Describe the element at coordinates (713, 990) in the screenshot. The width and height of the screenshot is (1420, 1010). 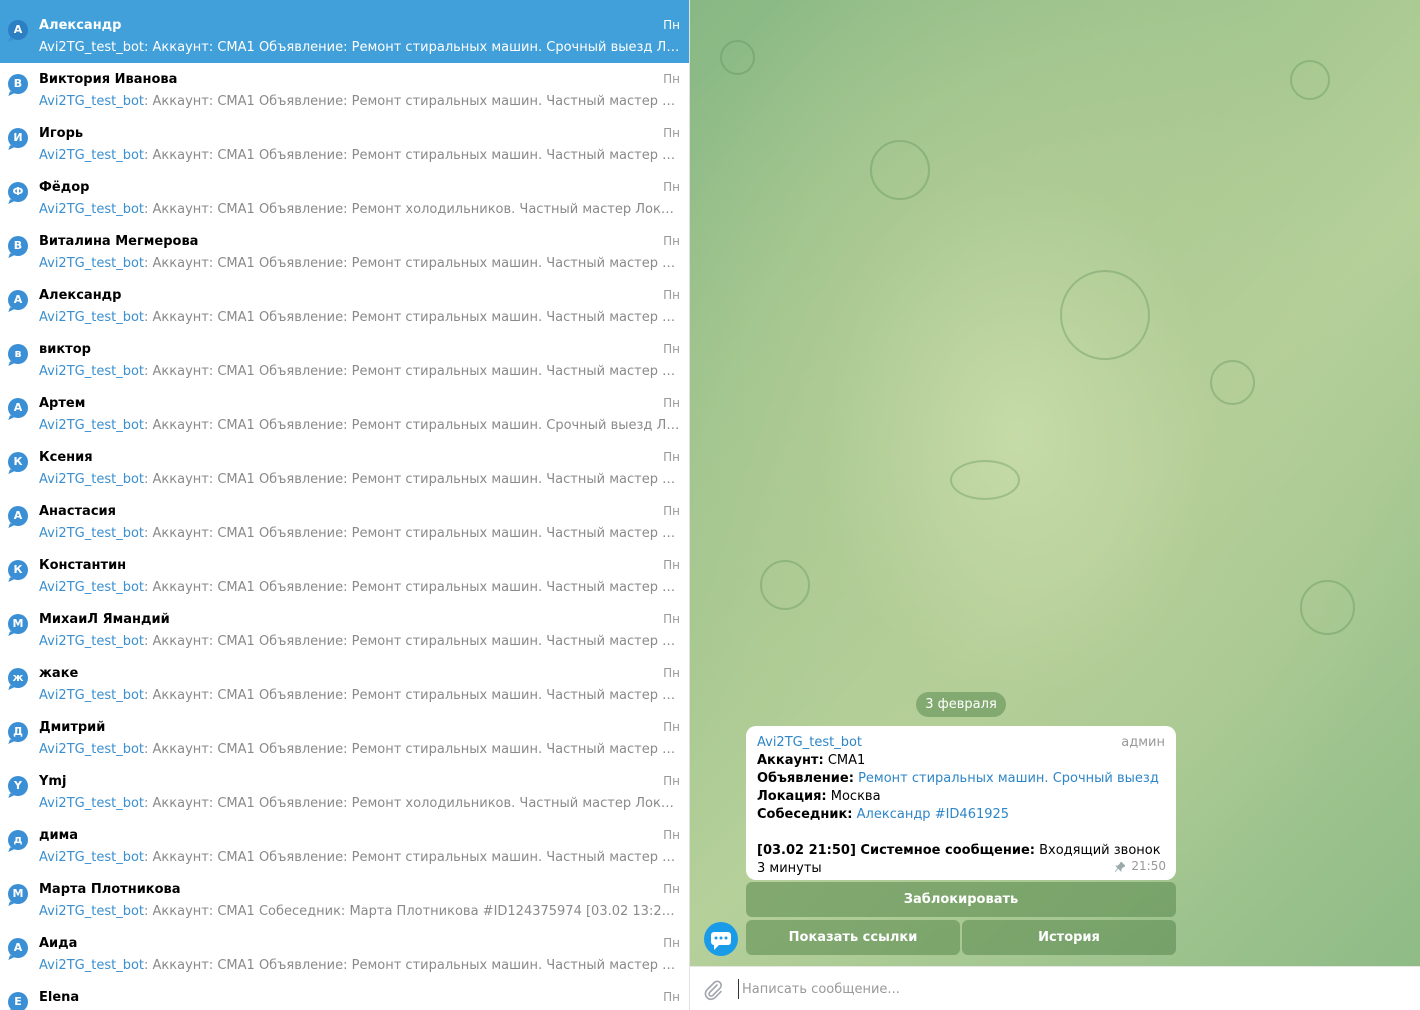
I see `attach-icon` at that location.